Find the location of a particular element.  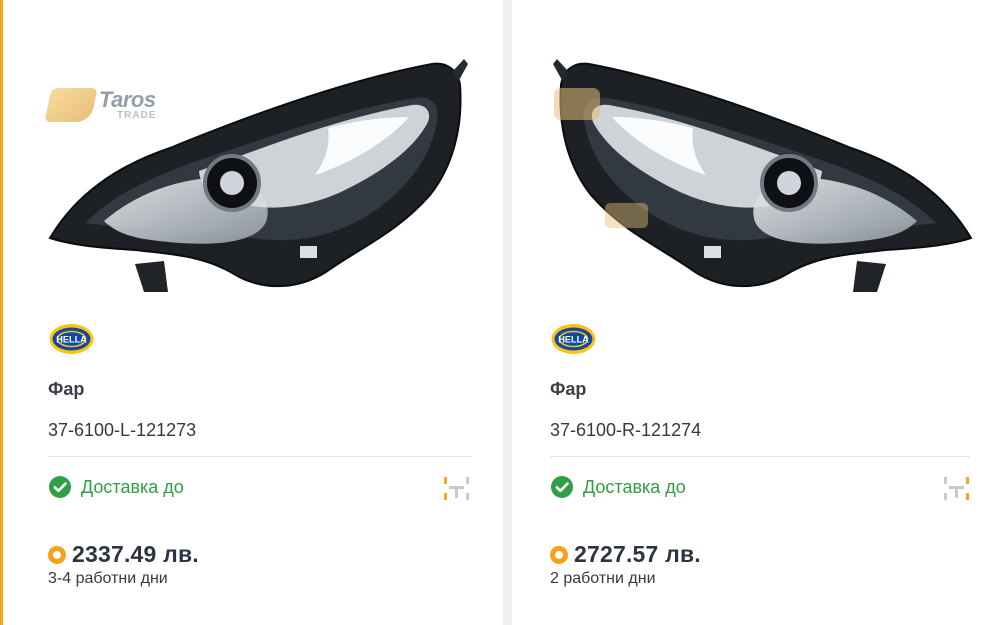

delivery-time: 2 работни дни is located at coordinates (603, 578).